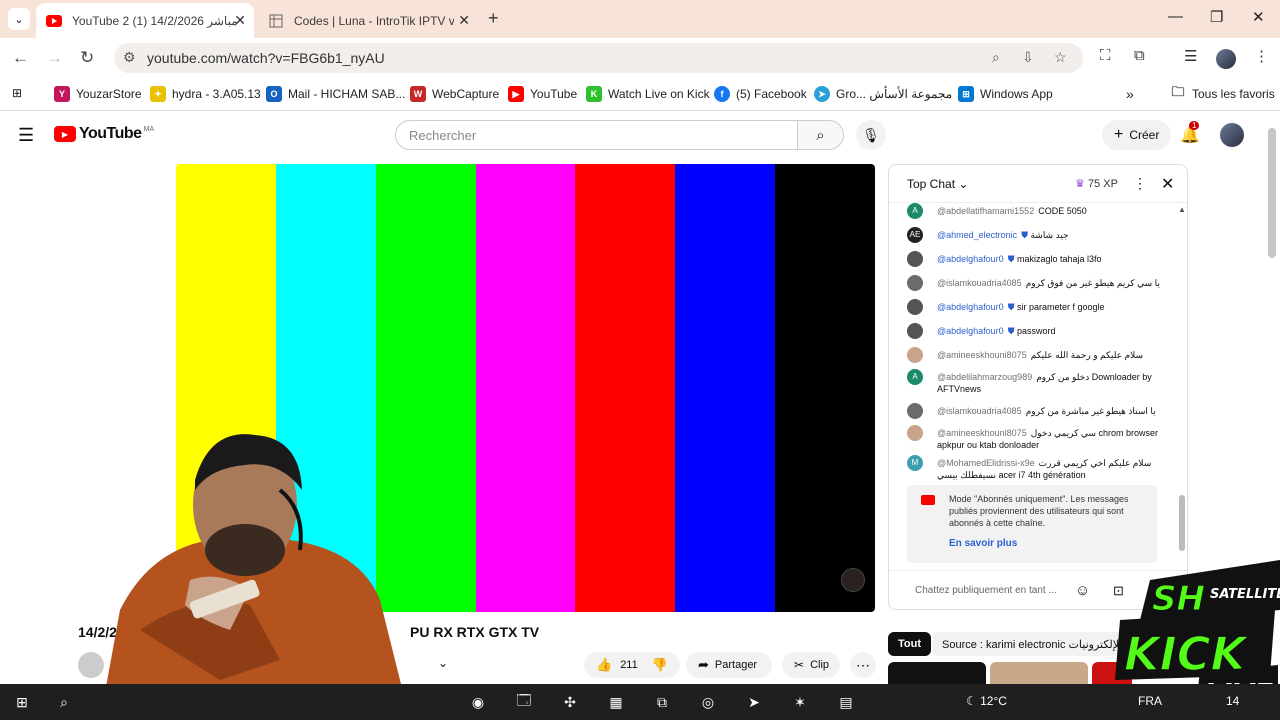  I want to click on chat-scrollbar, so click(1182, 523).